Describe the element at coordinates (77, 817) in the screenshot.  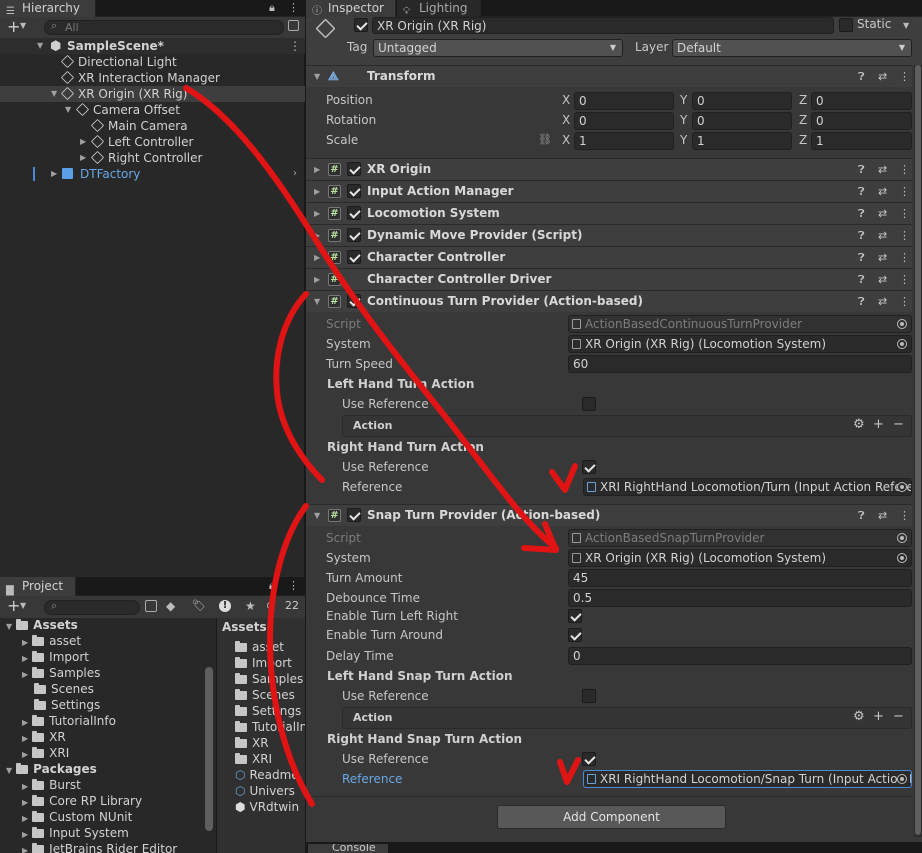
I see `project-tree-item: ▶ Custom NUnit` at that location.